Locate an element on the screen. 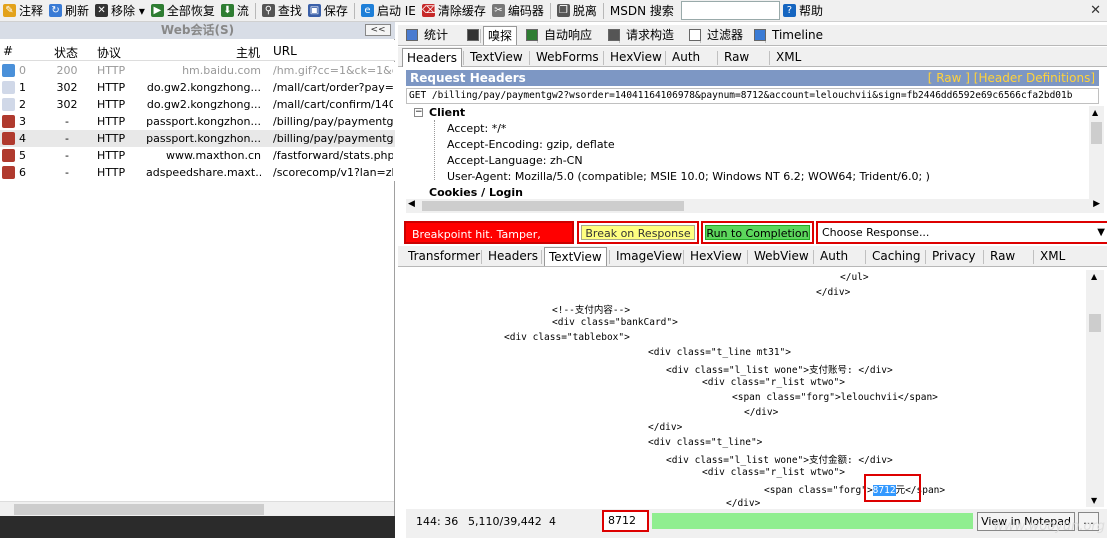 This screenshot has width=1107, height=538. quickfind-input: 8712 is located at coordinates (625, 521).